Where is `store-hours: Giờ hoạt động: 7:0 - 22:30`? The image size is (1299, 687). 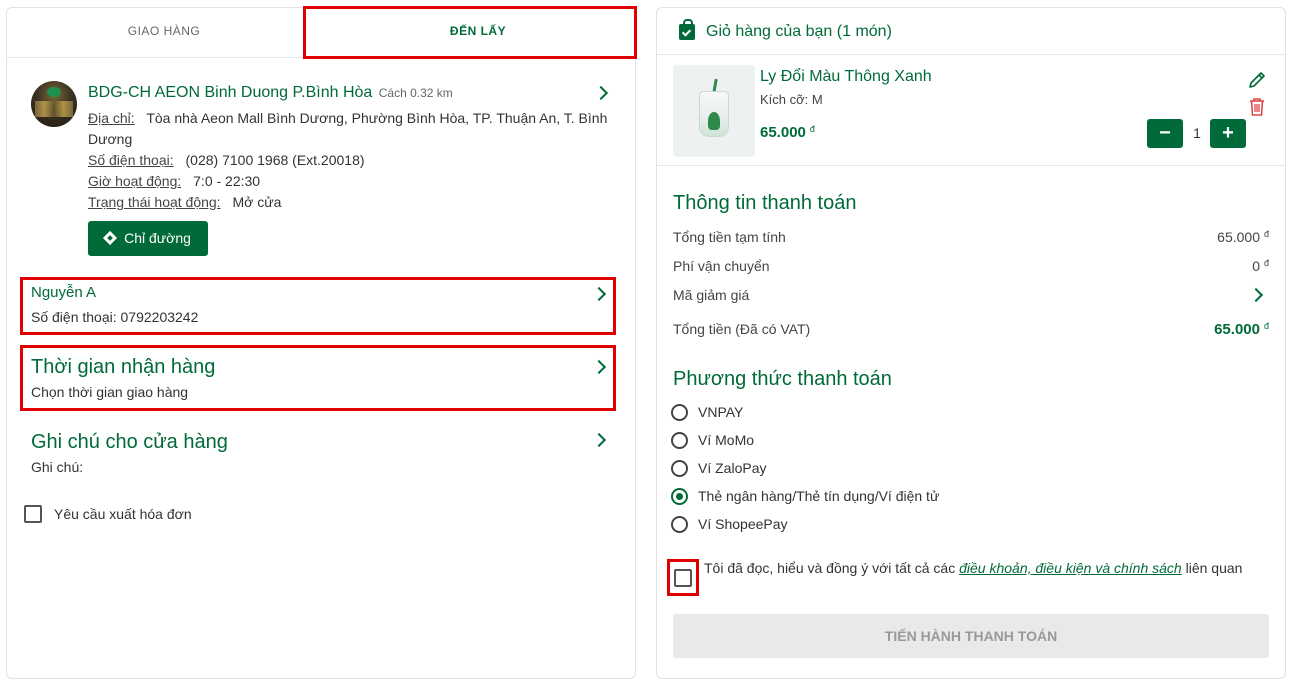
store-hours: Giờ hoạt động: 7:0 - 22:30 is located at coordinates (174, 181).